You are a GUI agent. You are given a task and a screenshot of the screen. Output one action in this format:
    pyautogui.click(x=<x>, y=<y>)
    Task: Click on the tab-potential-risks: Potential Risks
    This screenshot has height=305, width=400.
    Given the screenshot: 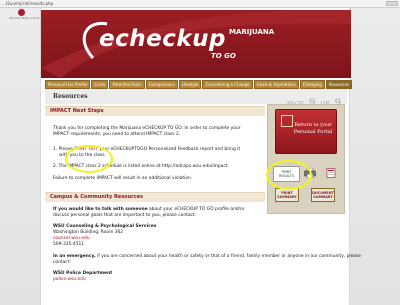 What is the action you would take?
    pyautogui.click(x=127, y=84)
    